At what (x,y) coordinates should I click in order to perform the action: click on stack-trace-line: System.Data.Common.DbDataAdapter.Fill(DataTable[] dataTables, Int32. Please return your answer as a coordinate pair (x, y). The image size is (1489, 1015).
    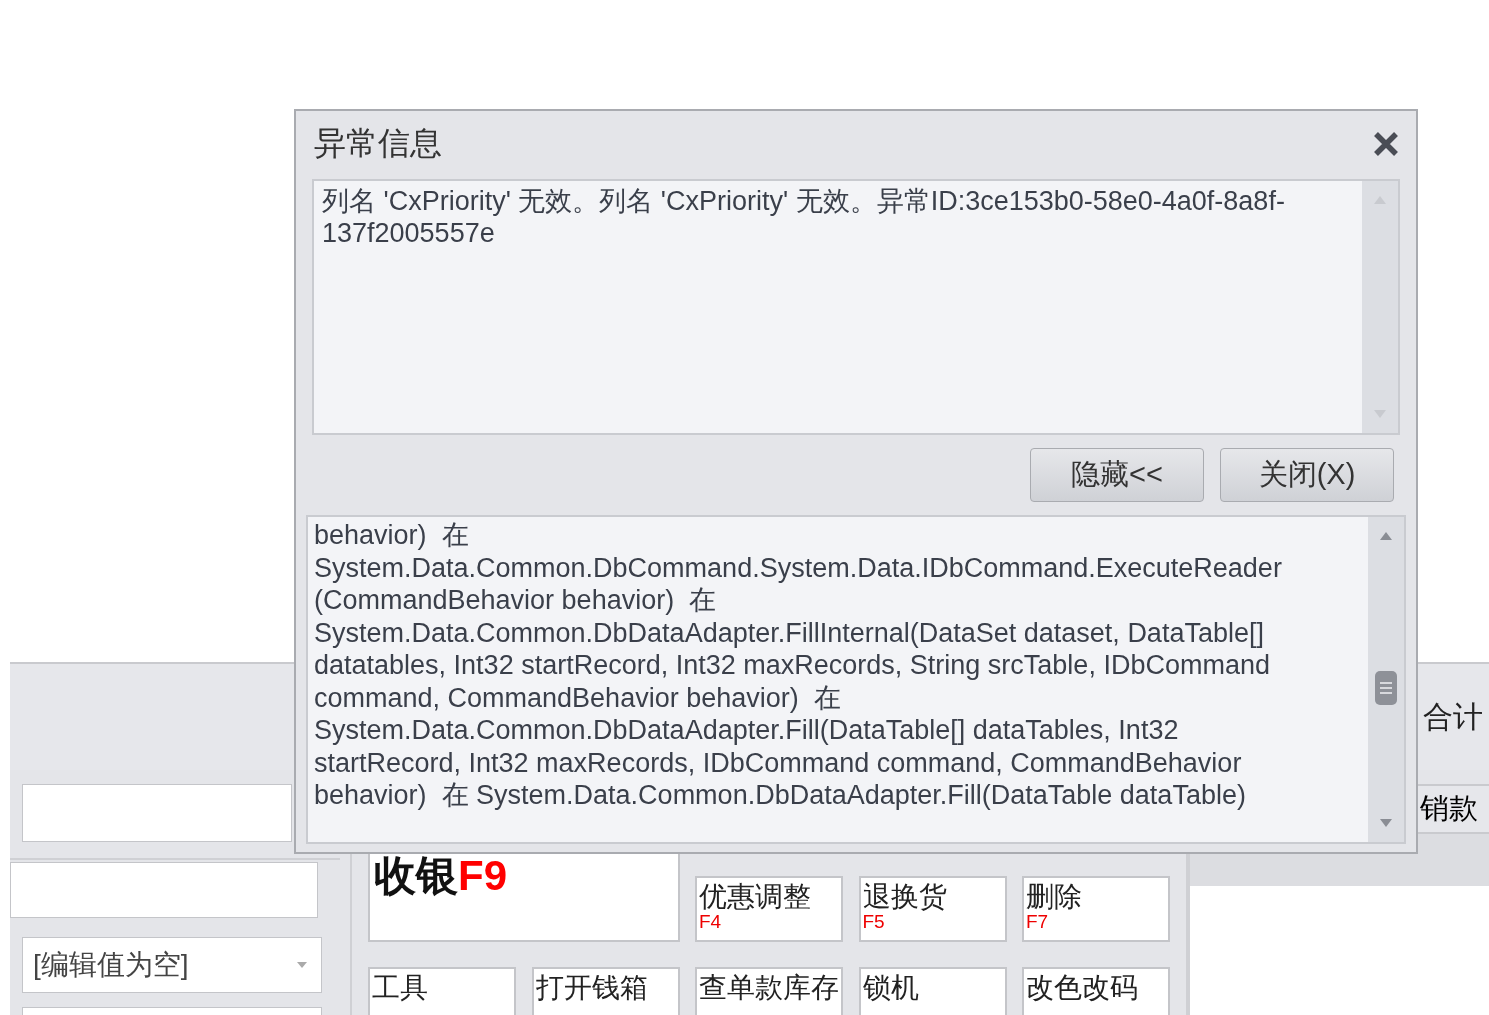
    Looking at the image, I should click on (747, 730).